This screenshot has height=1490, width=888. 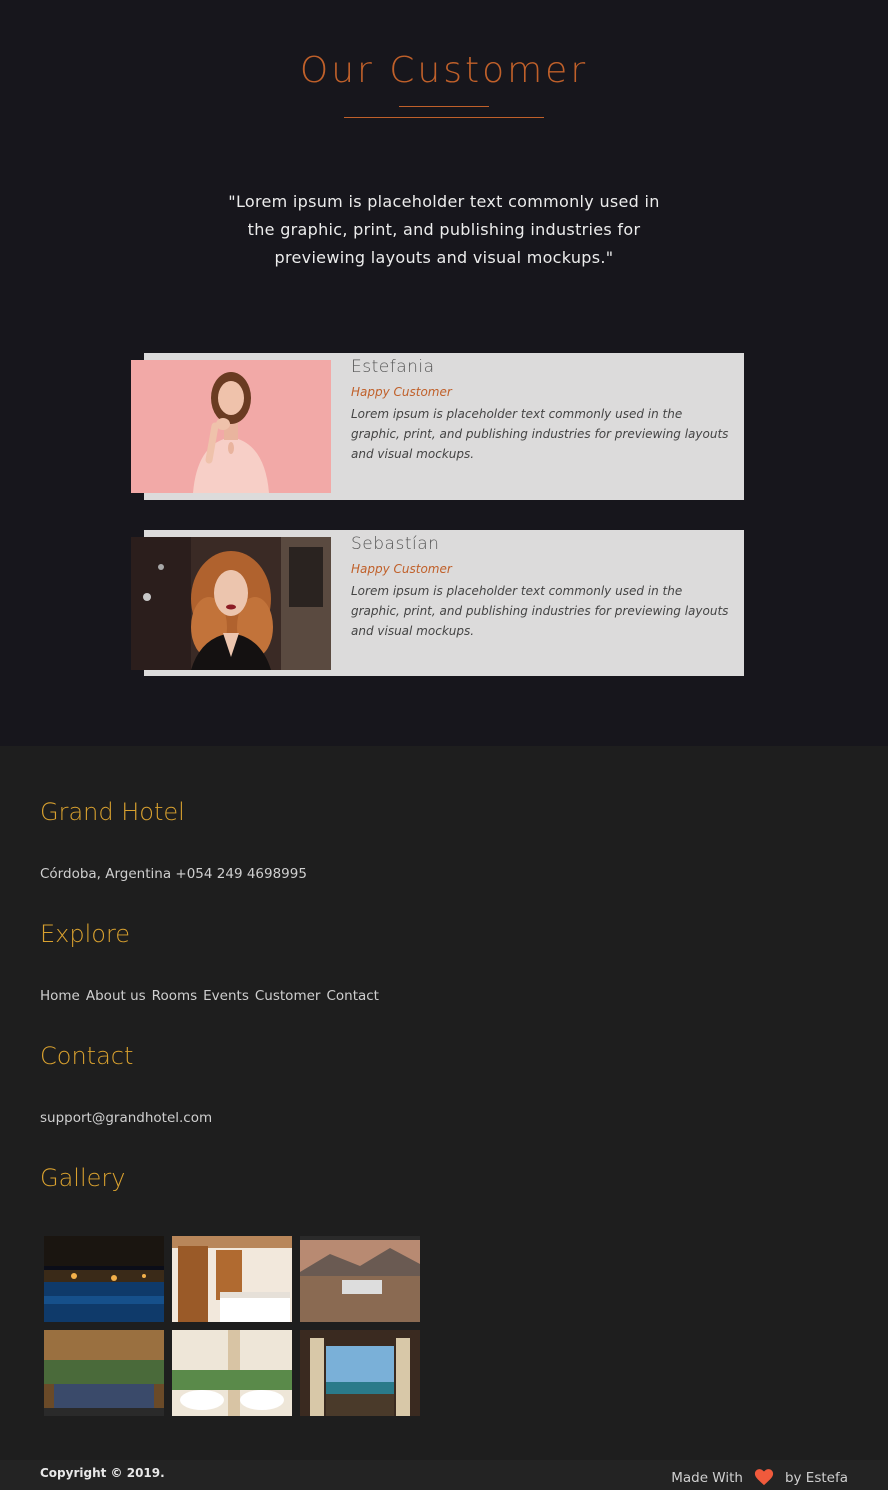 I want to click on made-with-label: Made With, so click(x=707, y=1478).